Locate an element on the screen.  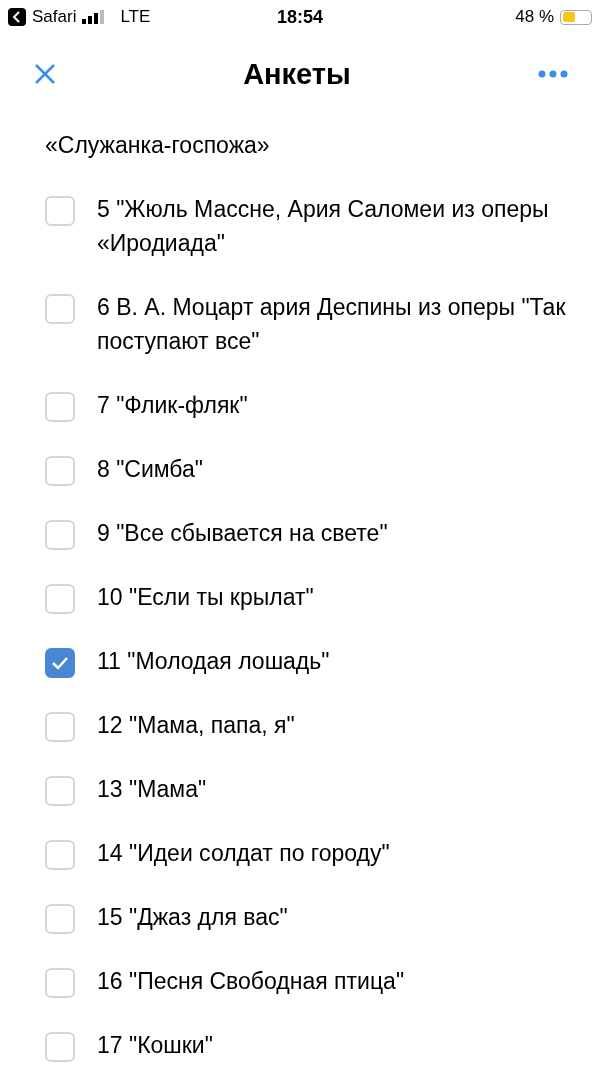
signal-icon is located at coordinates (93, 17).